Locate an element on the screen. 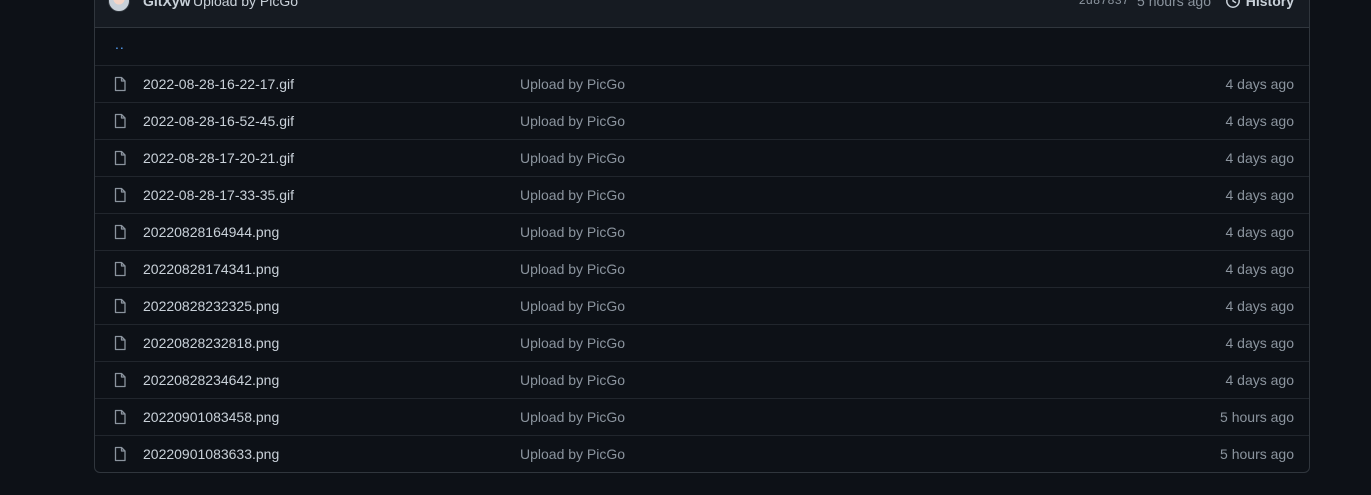  file-name-link: 20220901083458.png is located at coordinates (211, 417).